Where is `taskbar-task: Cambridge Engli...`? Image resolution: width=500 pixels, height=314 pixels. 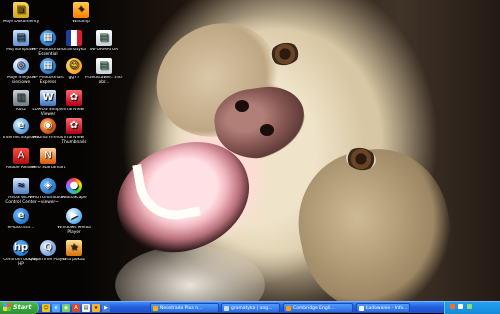
taskbar-task: Cambridge Engli... is located at coordinates (318, 308).